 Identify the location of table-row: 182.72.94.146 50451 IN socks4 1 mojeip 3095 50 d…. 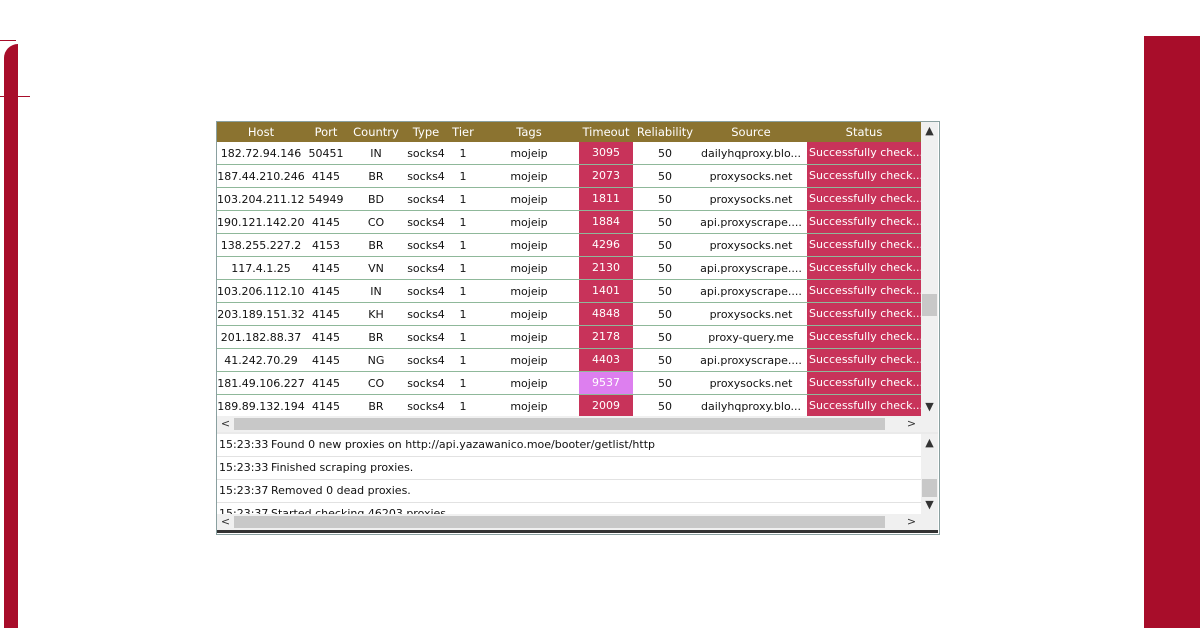
(569, 153).